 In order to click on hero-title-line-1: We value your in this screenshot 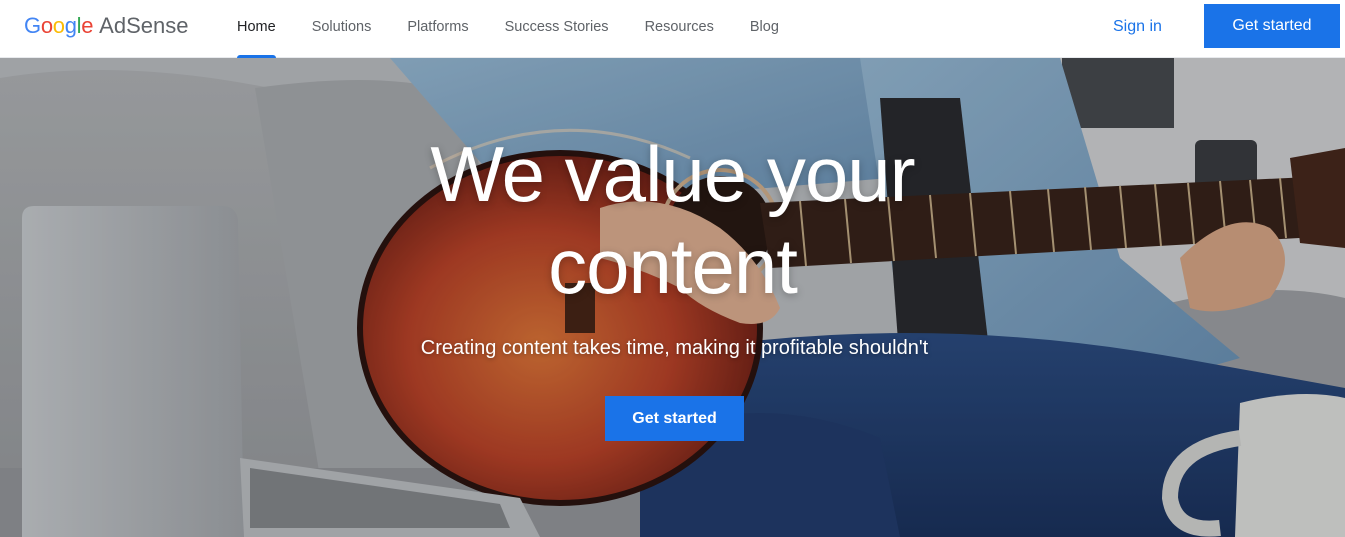, I will do `click(672, 174)`.